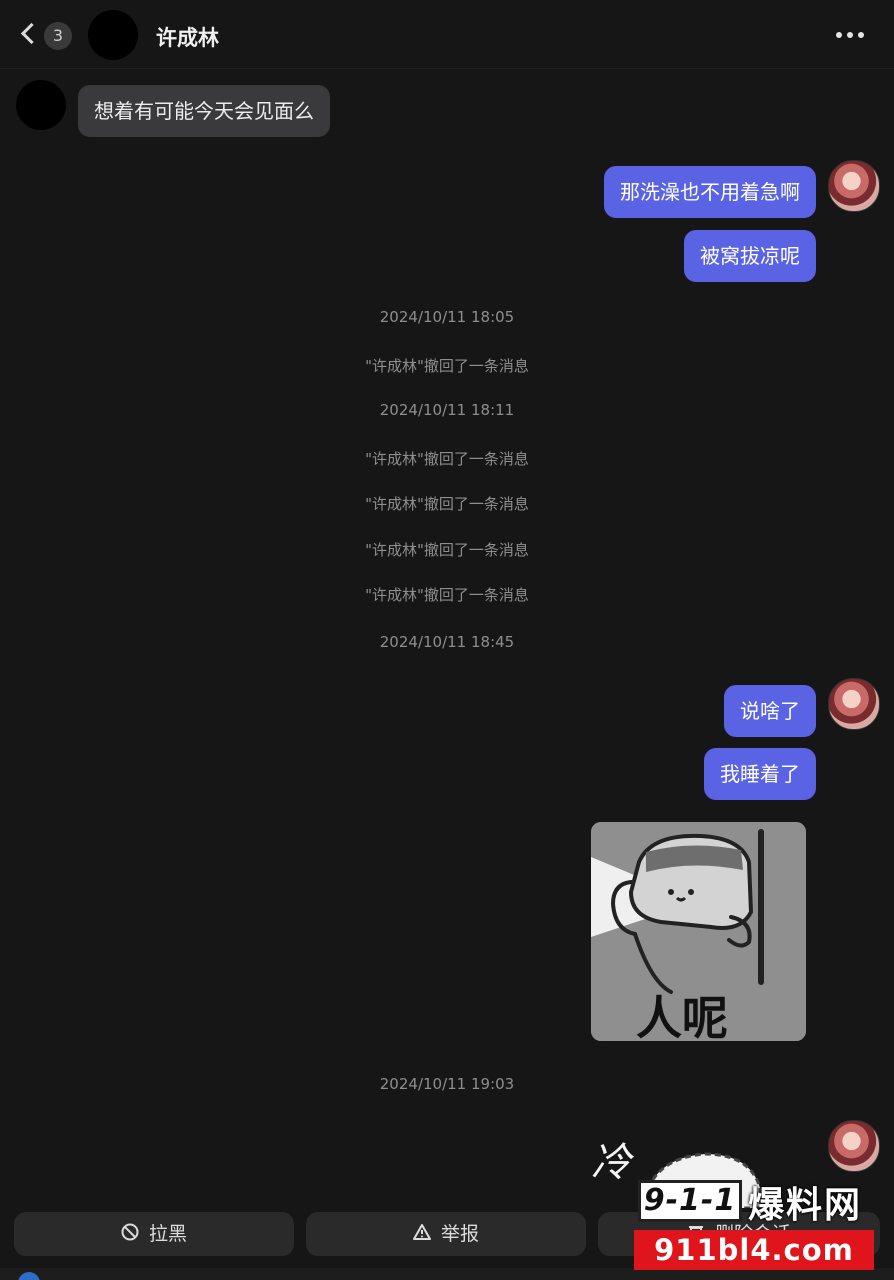 This screenshot has height=1280, width=894. What do you see at coordinates (41, 105) in the screenshot?
I see `contact-avatar-message` at bounding box center [41, 105].